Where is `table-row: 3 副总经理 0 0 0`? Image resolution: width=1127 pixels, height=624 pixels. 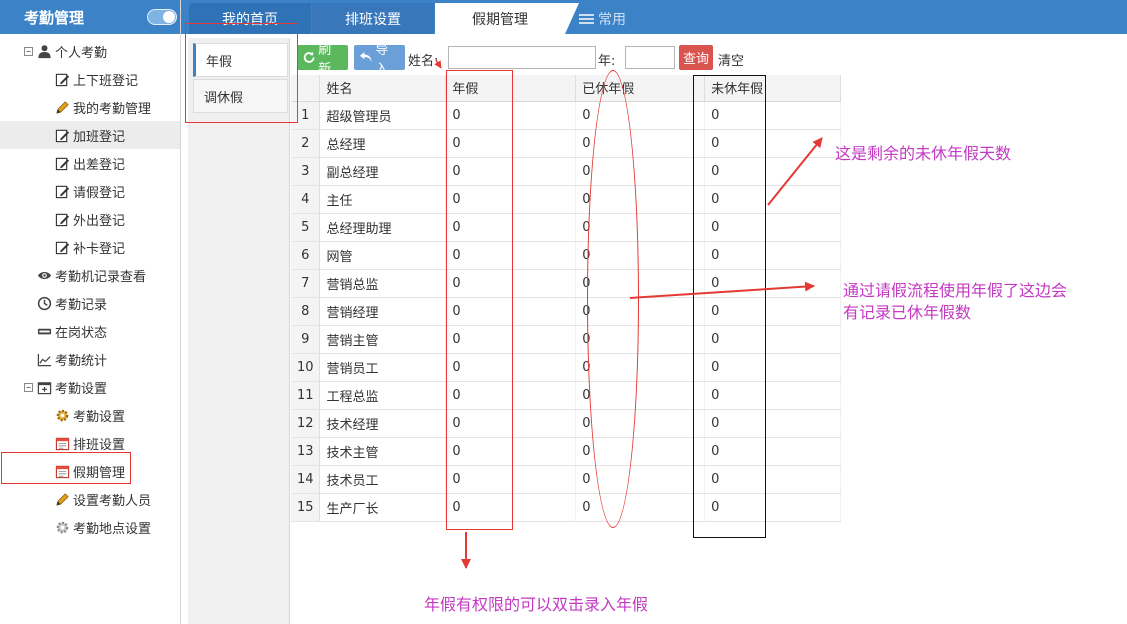
table-row: 3 副总经理 0 0 0 is located at coordinates (566, 171).